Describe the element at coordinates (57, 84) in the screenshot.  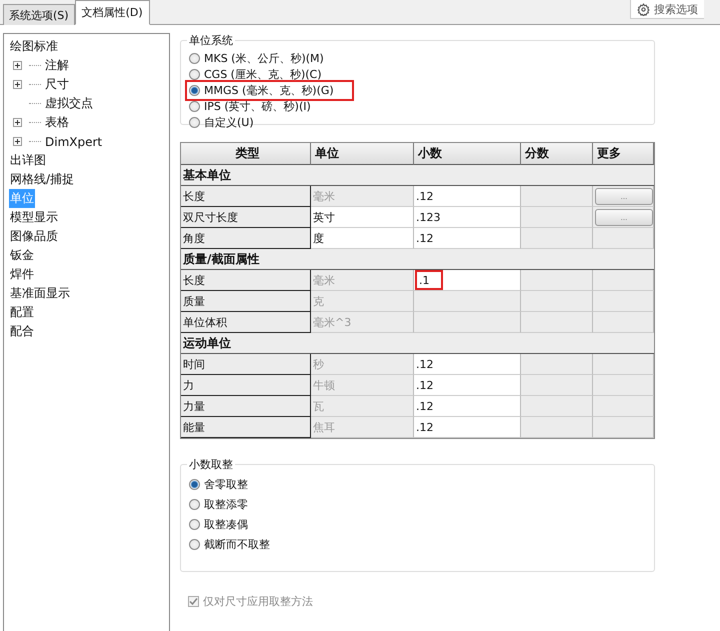
I see `tree-item: 尺寸` at that location.